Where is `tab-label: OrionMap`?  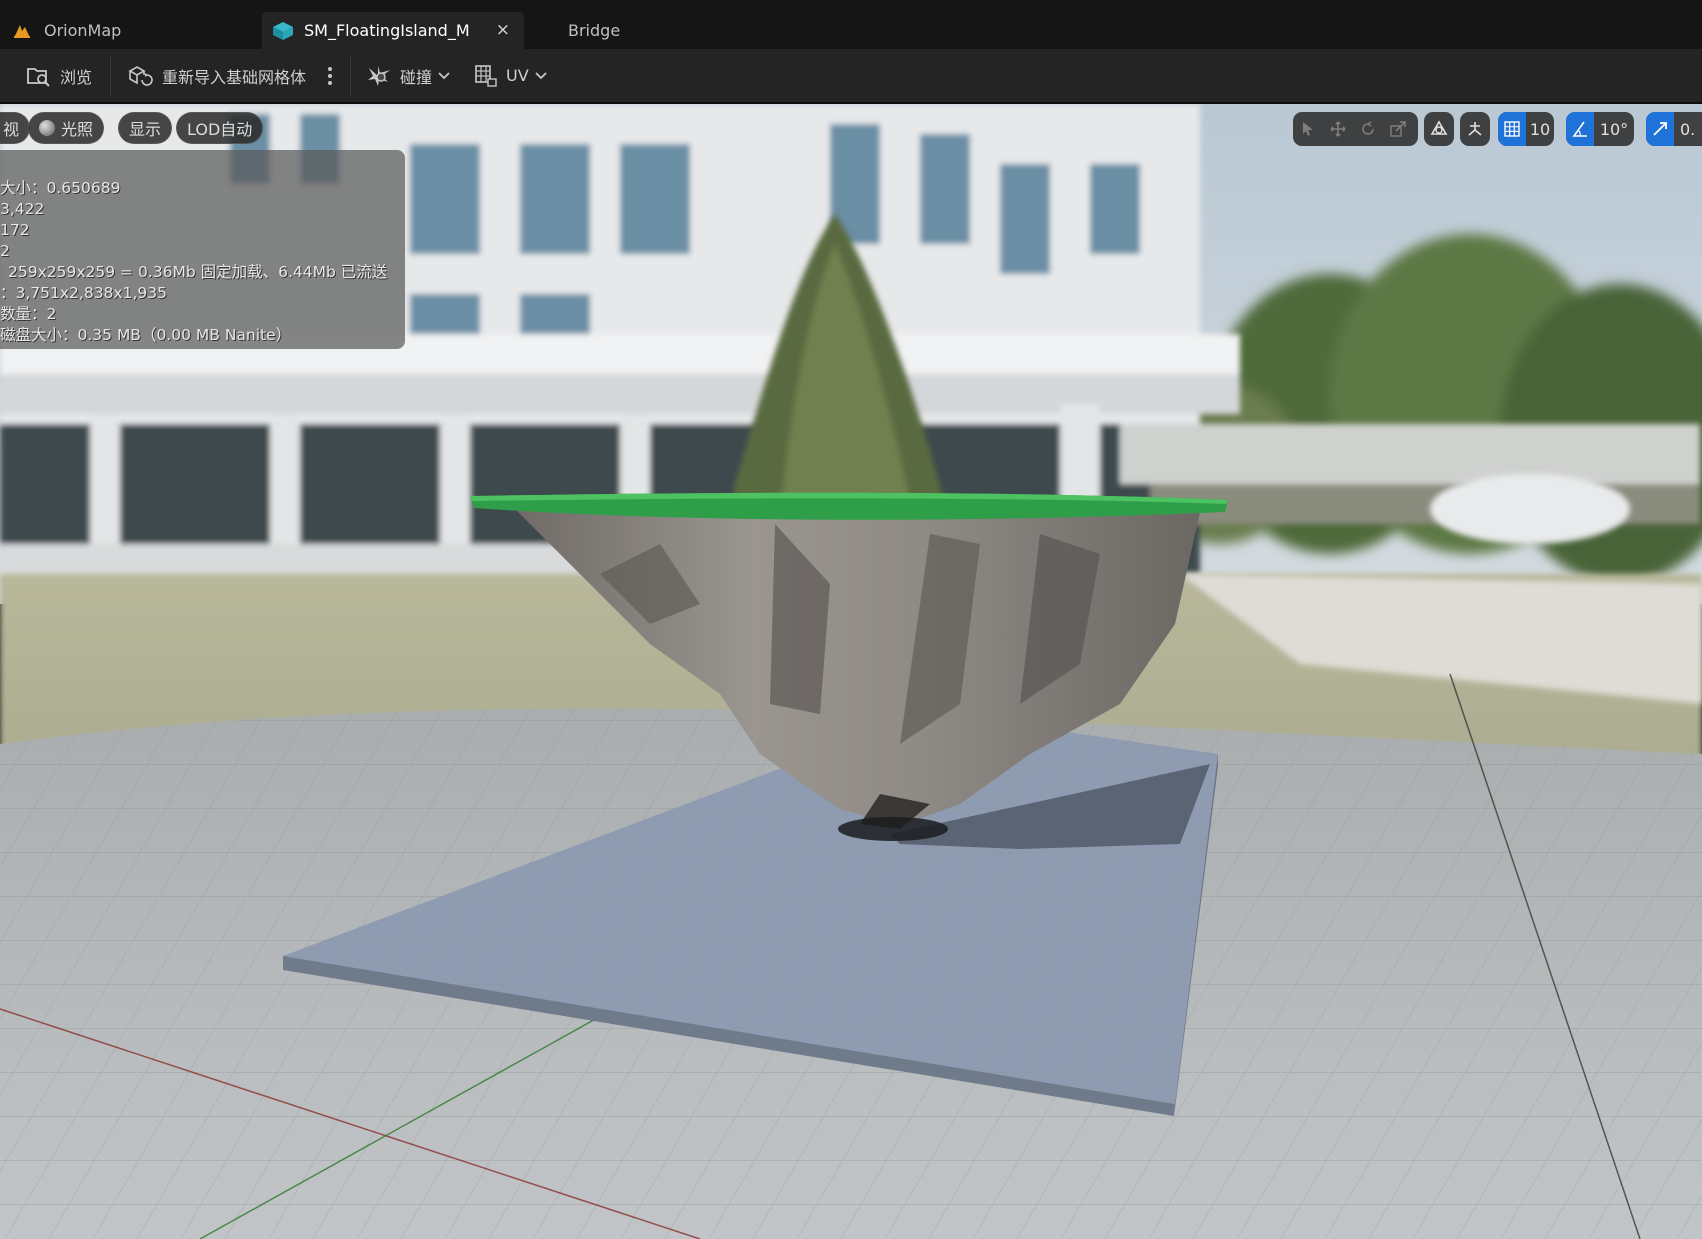 tab-label: OrionMap is located at coordinates (83, 30).